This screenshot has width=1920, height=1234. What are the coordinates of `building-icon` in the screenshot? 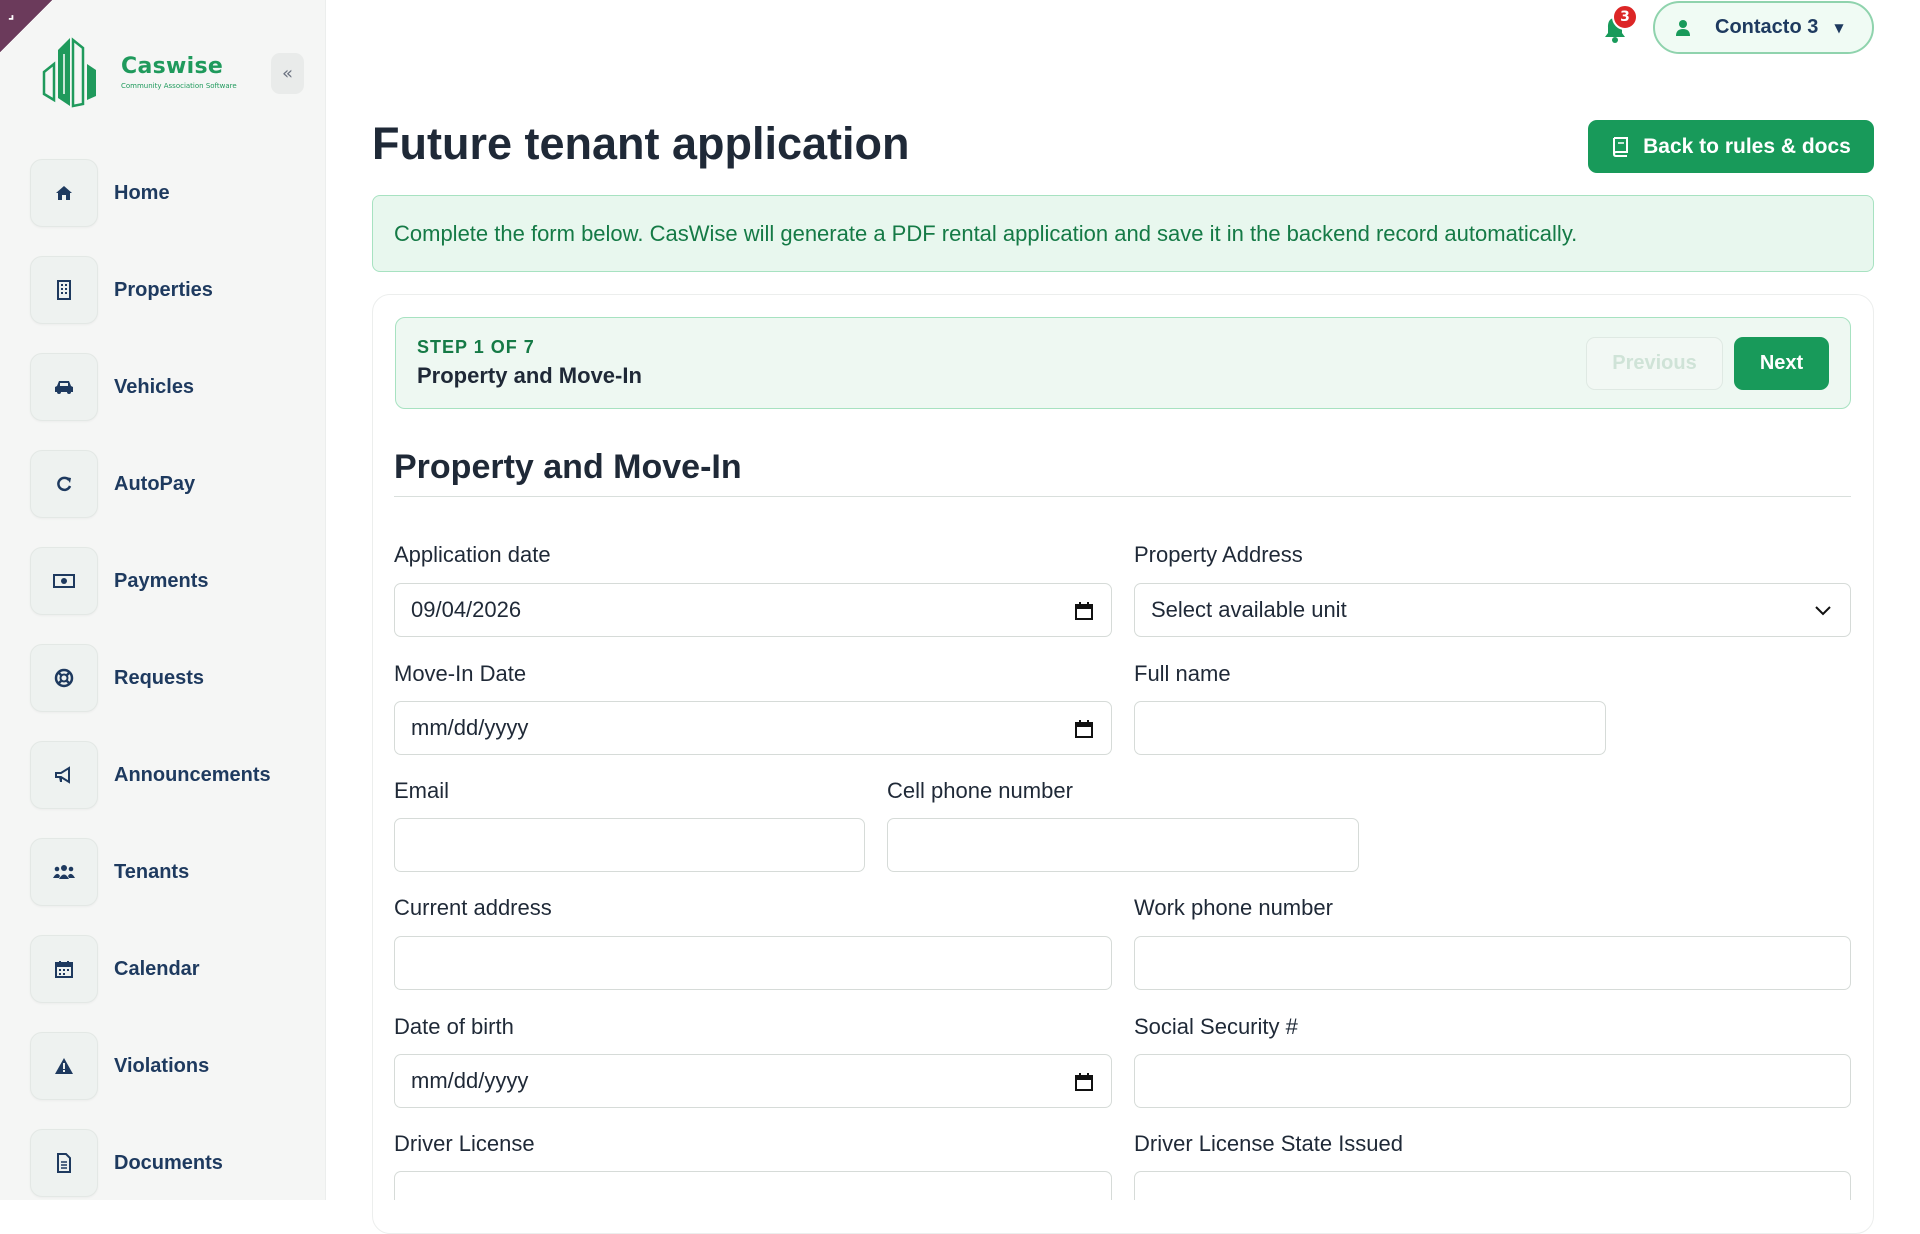 It's located at (64, 290).